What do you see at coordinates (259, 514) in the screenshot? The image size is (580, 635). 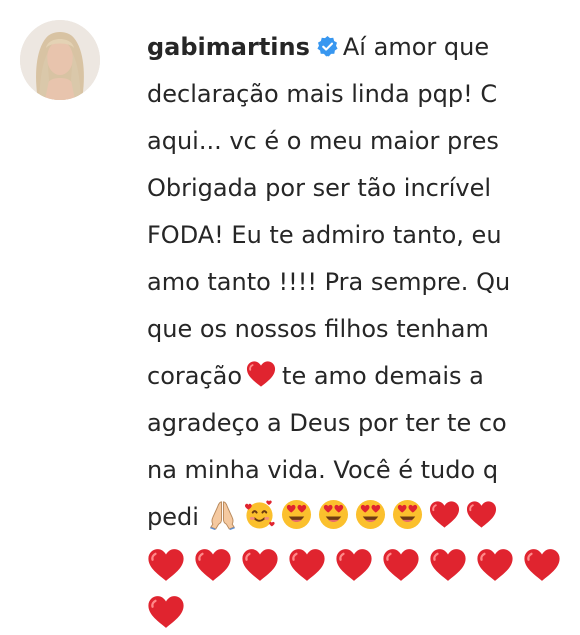 I see `smiling-face-with-hearts-icon` at bounding box center [259, 514].